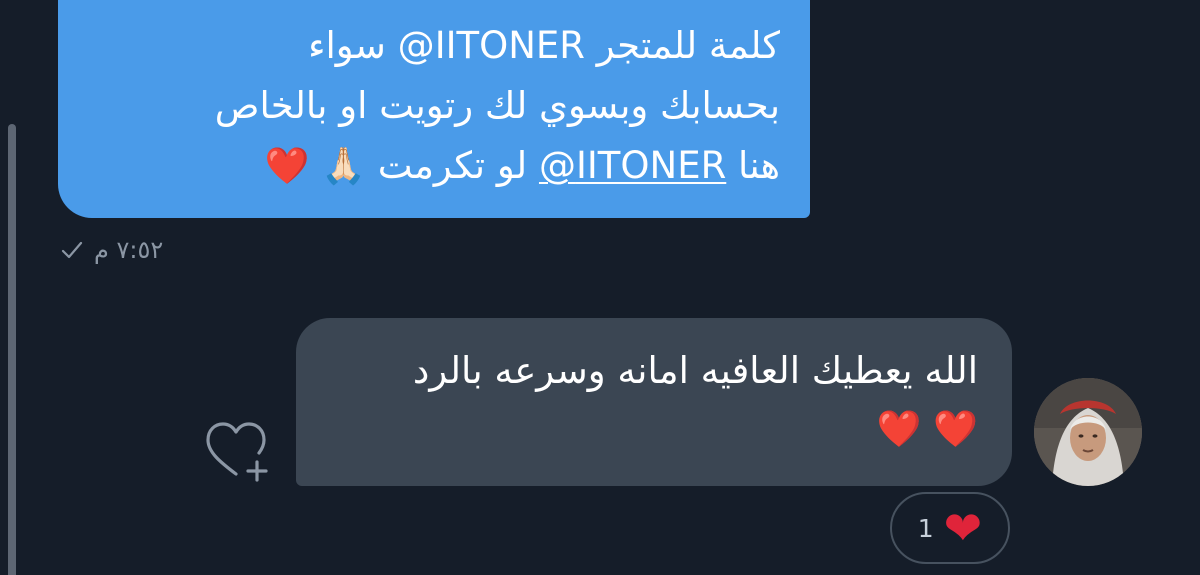 This screenshot has width=1200, height=575. What do you see at coordinates (695, 370) in the screenshot?
I see `received-message-line-1: الله يعطيك العافيه امانه وسرعه بالرد` at bounding box center [695, 370].